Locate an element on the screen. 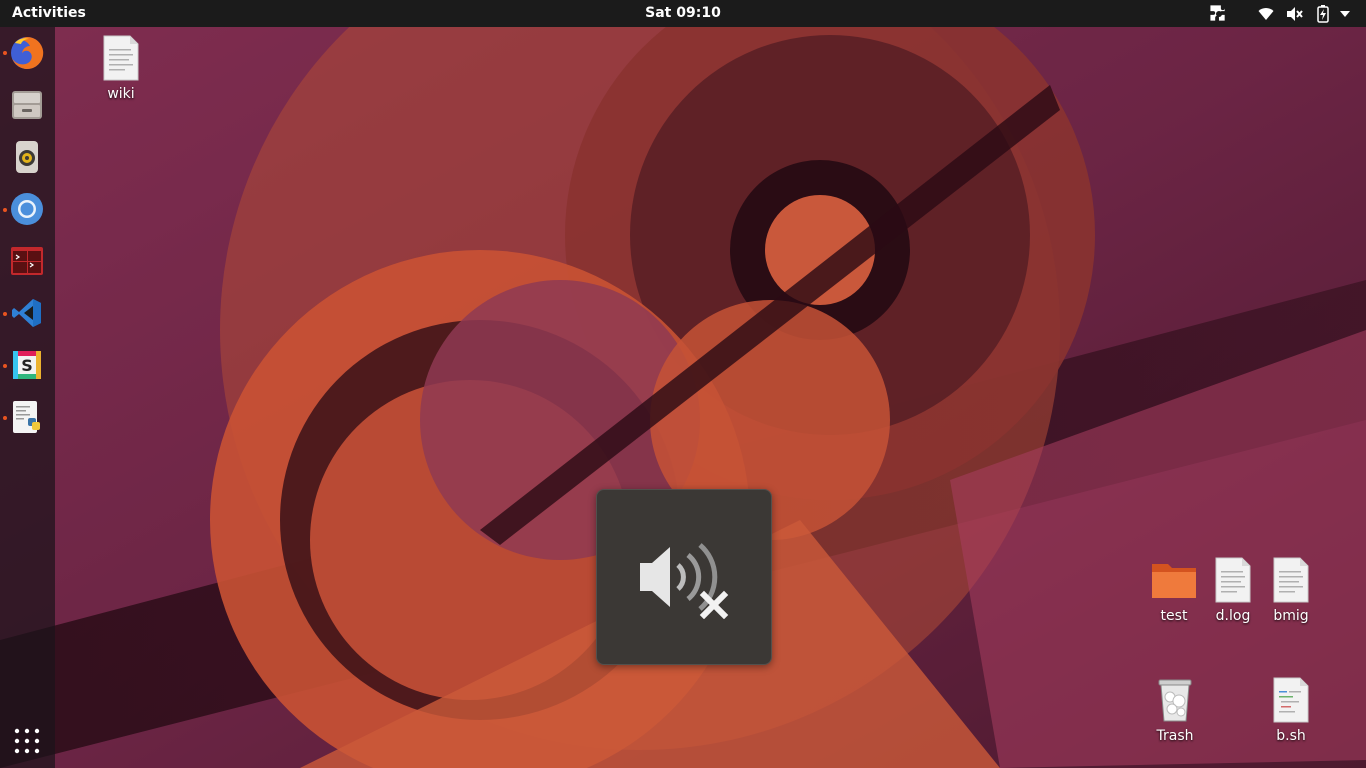 The height and width of the screenshot is (768, 1366). firefox-icon is located at coordinates (27, 52).